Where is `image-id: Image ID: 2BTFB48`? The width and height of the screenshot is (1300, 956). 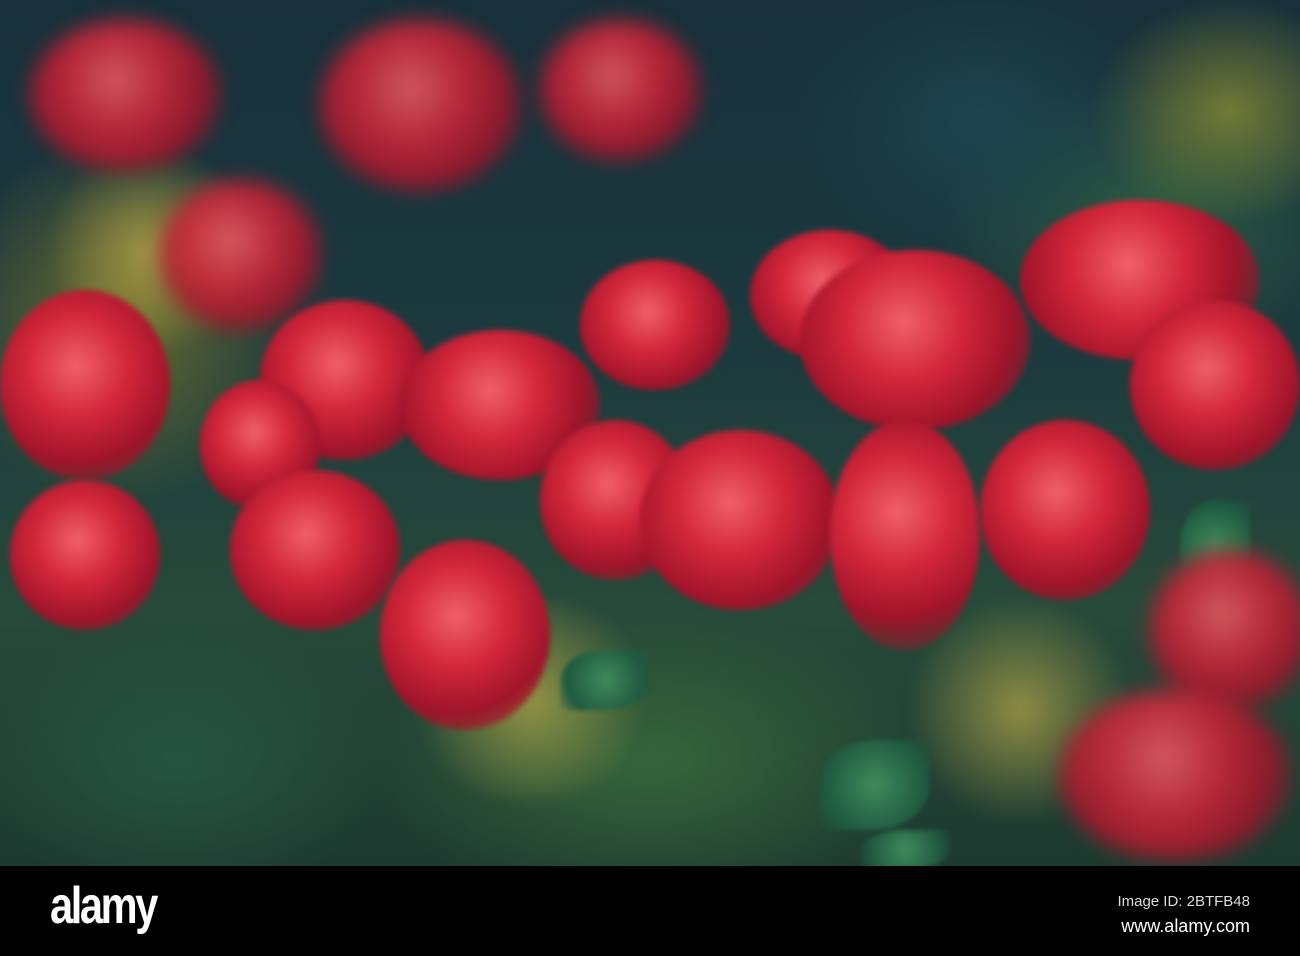
image-id: Image ID: 2BTFB48 is located at coordinates (1183, 901).